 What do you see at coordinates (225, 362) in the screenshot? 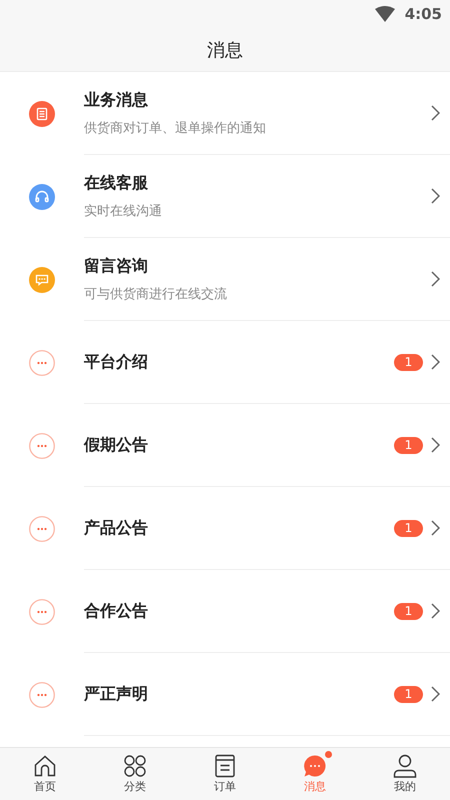
I see `message-row: 平台介绍 1` at bounding box center [225, 362].